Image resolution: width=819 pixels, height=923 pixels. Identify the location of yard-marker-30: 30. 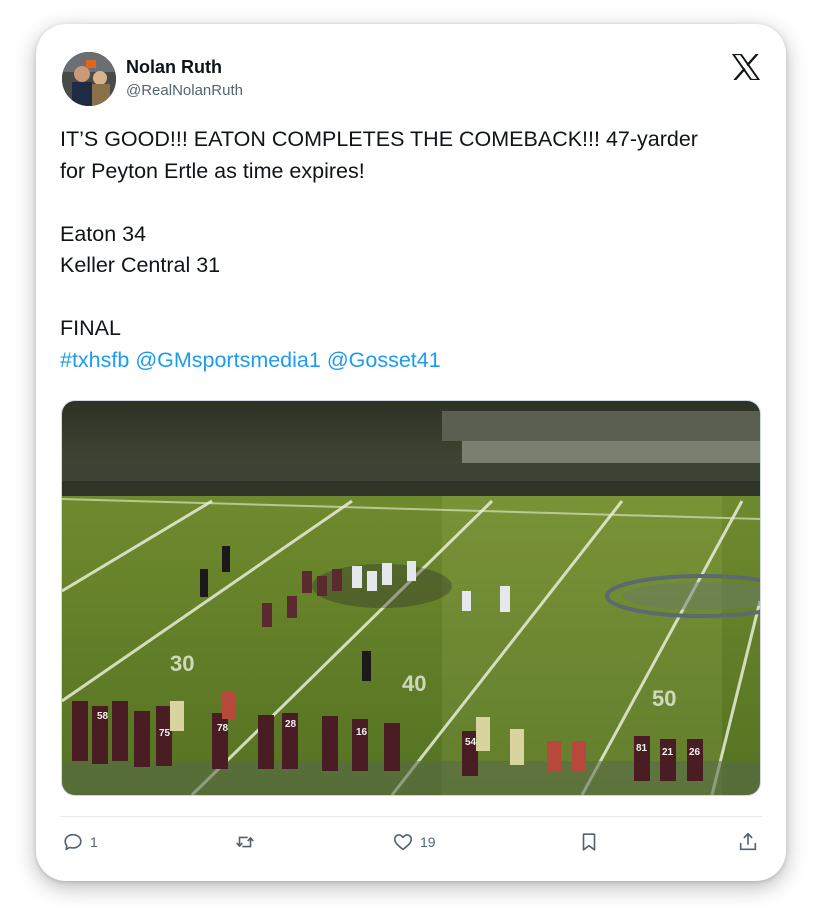
(182, 663).